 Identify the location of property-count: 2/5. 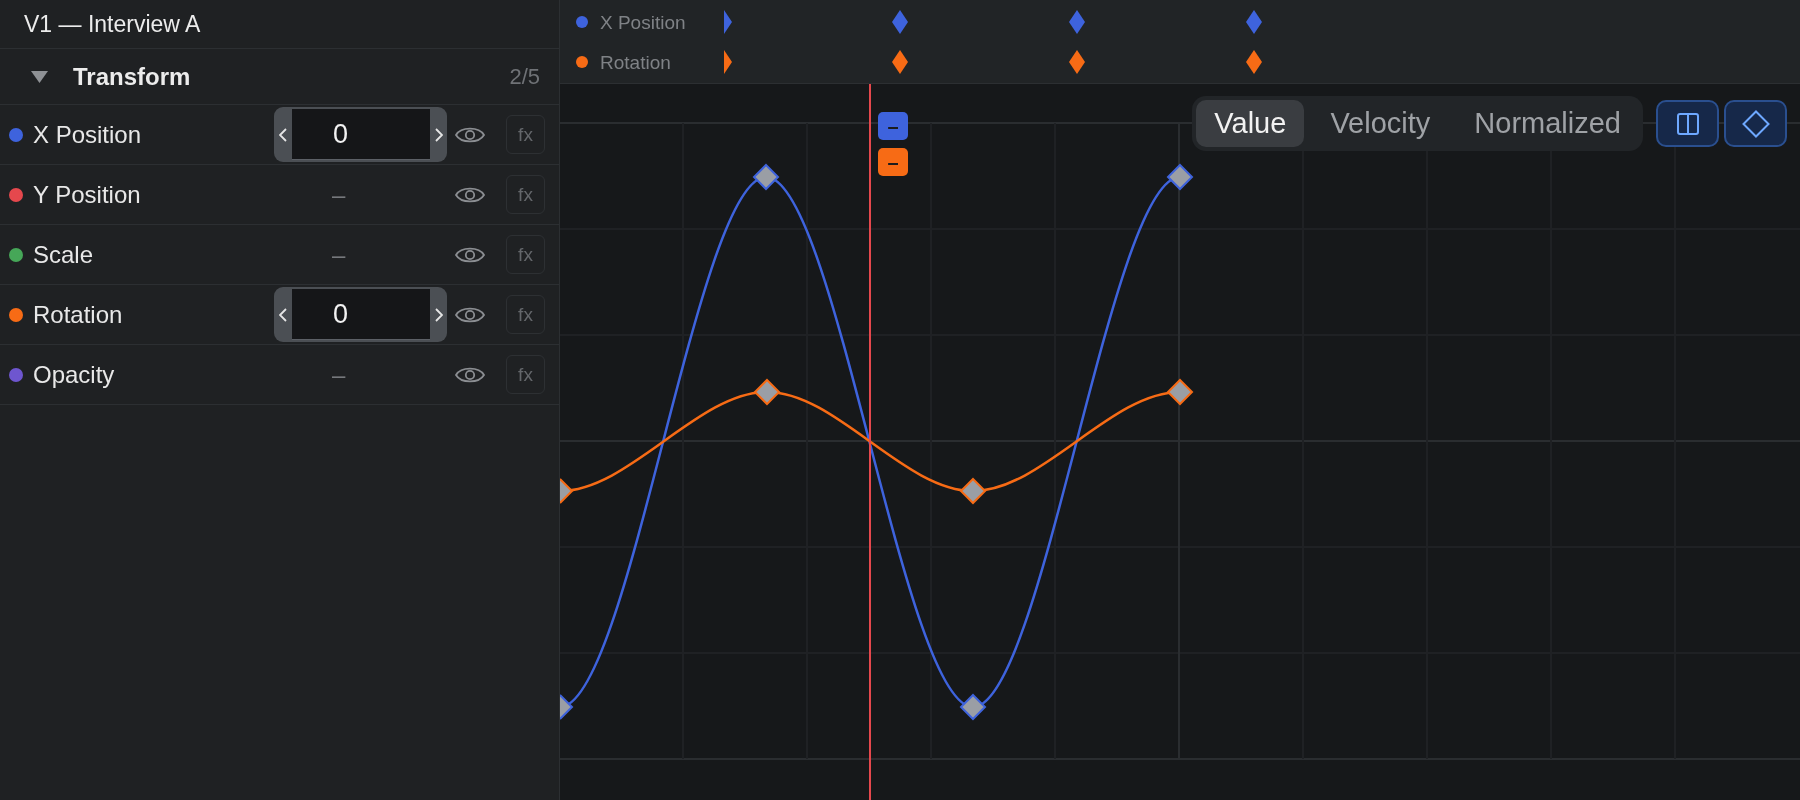
(524, 76).